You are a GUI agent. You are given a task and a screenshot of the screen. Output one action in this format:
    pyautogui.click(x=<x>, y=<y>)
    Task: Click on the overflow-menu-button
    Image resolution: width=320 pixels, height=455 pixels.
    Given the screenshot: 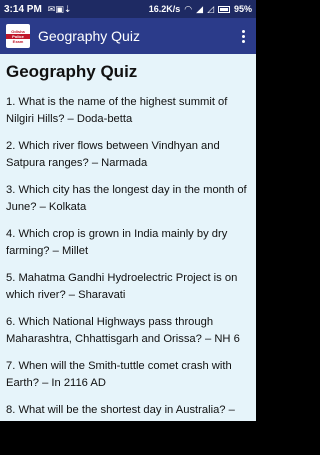 What is the action you would take?
    pyautogui.click(x=243, y=36)
    